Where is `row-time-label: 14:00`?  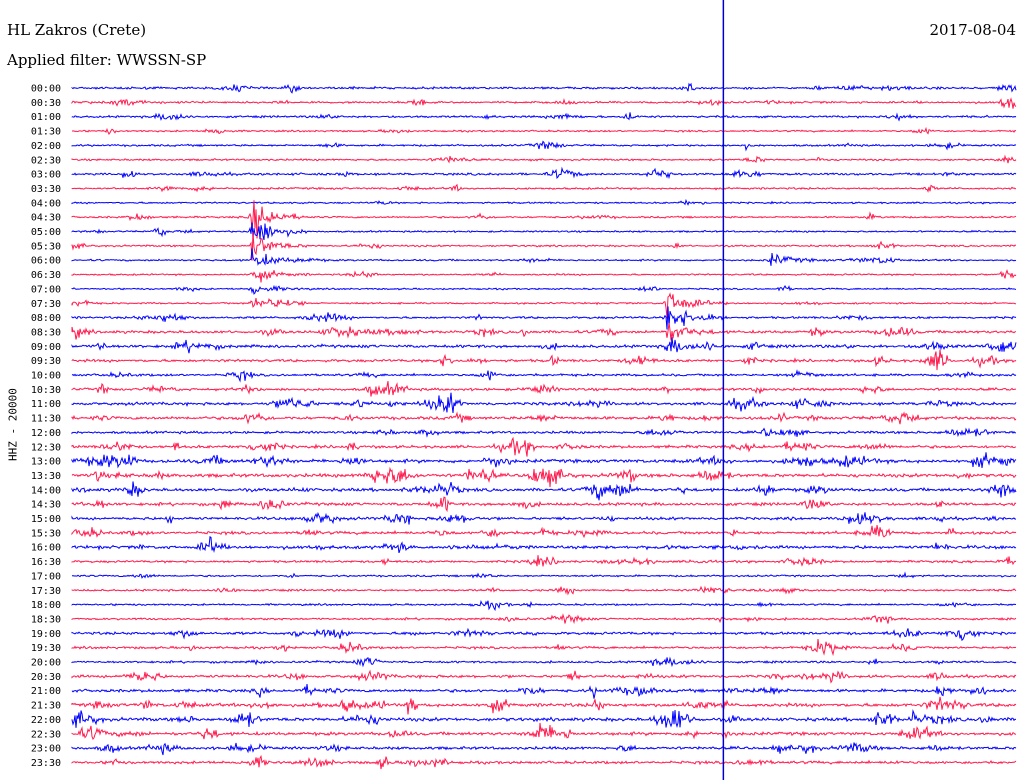 row-time-label: 14:00 is located at coordinates (46, 490).